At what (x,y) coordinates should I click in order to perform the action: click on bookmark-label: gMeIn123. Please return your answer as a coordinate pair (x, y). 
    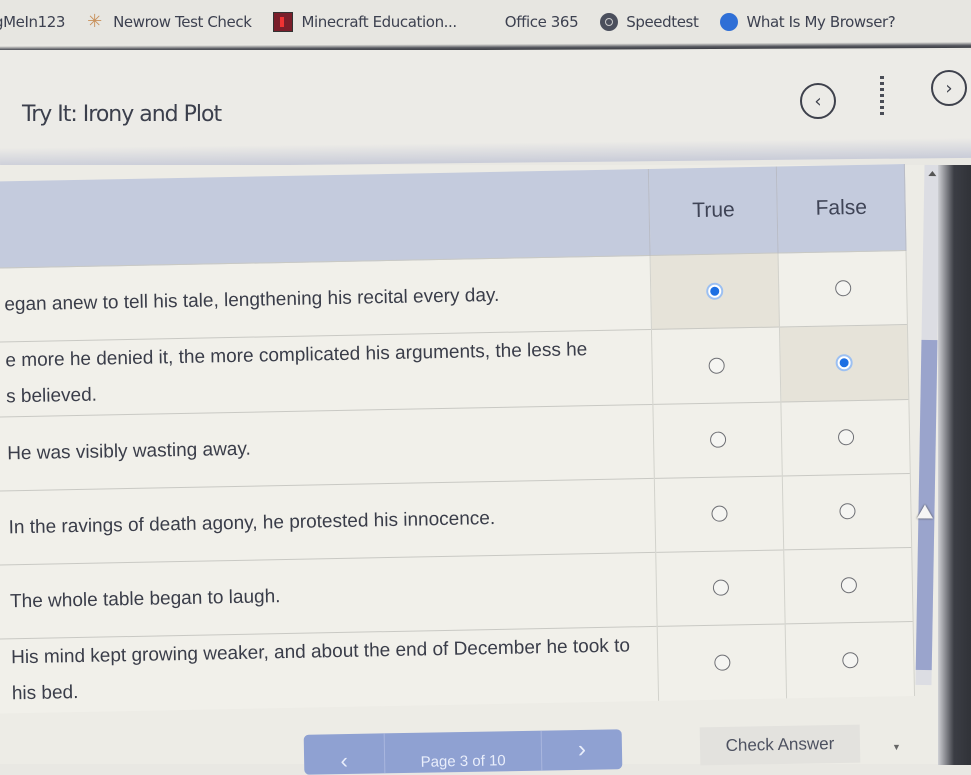
    Looking at the image, I should click on (33, 22).